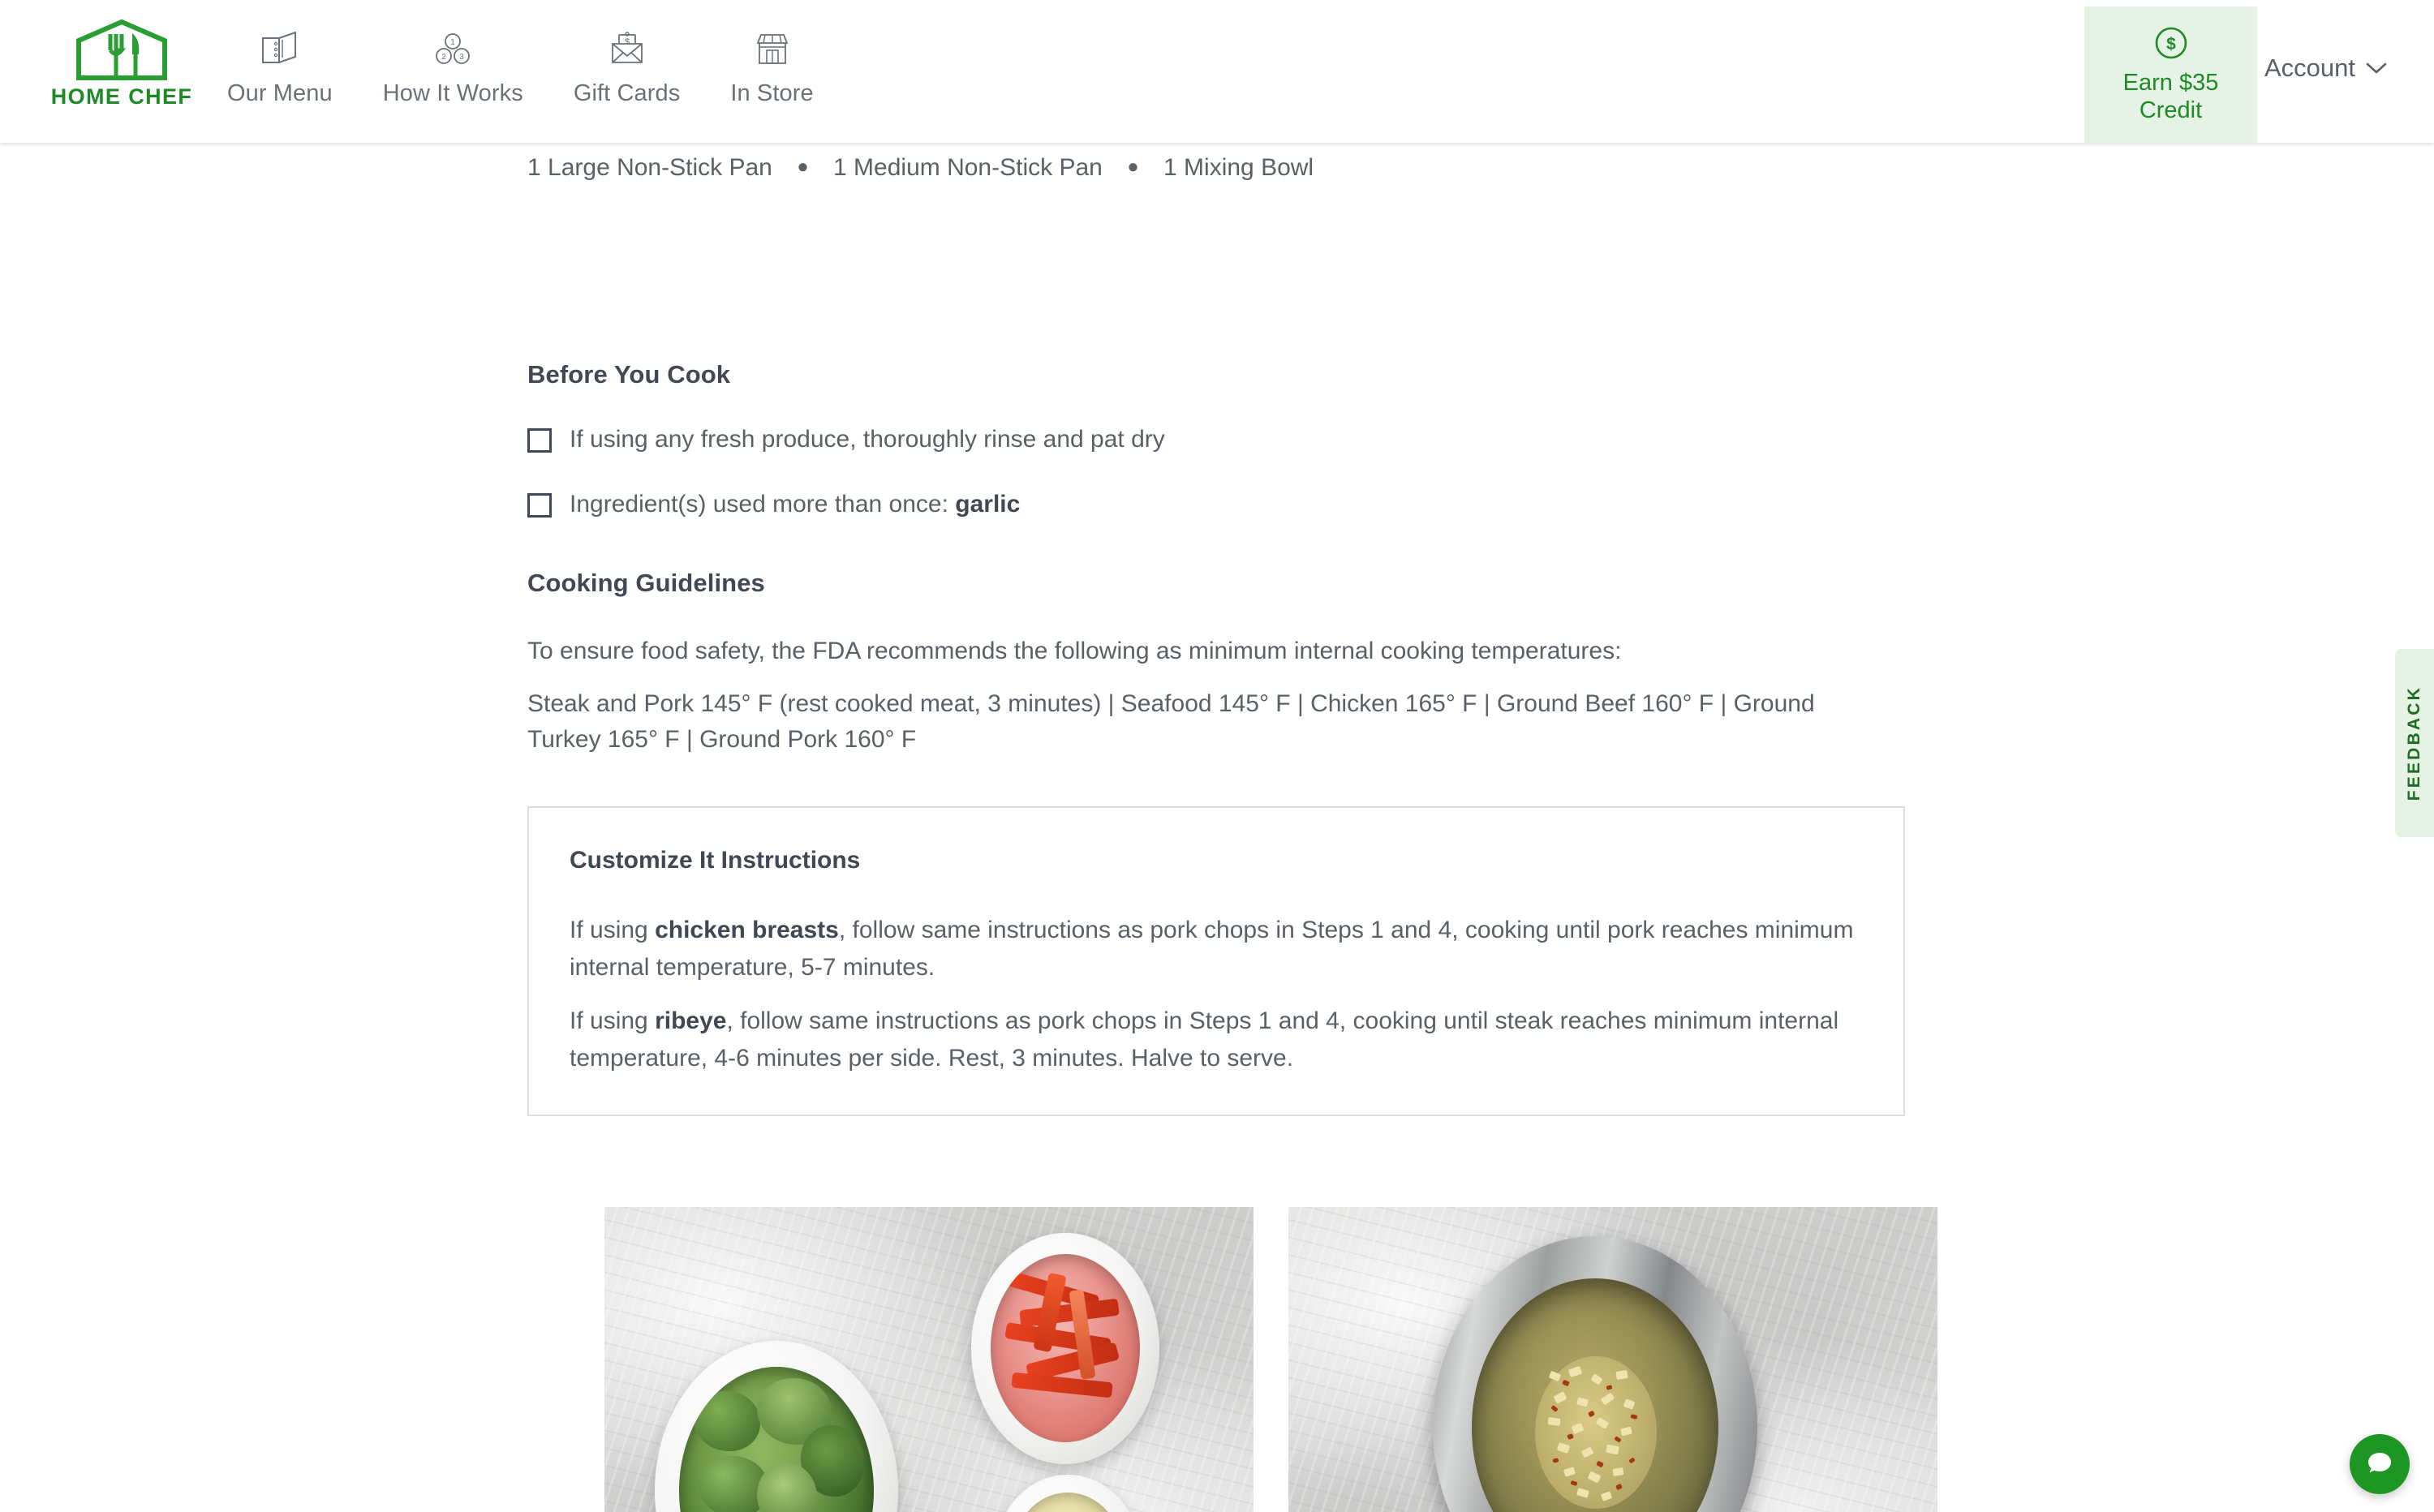  What do you see at coordinates (2170, 82) in the screenshot?
I see `earn-credit-line1: Earn $35` at bounding box center [2170, 82].